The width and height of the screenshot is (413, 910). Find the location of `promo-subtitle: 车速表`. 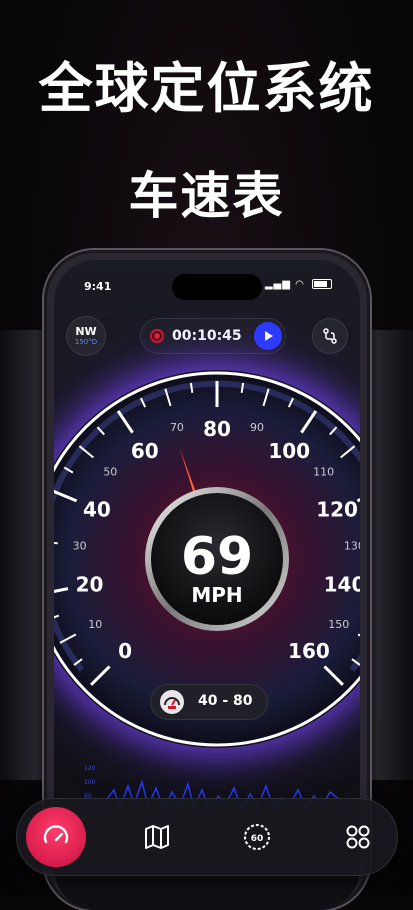

promo-subtitle: 车速表 is located at coordinates (206, 192).